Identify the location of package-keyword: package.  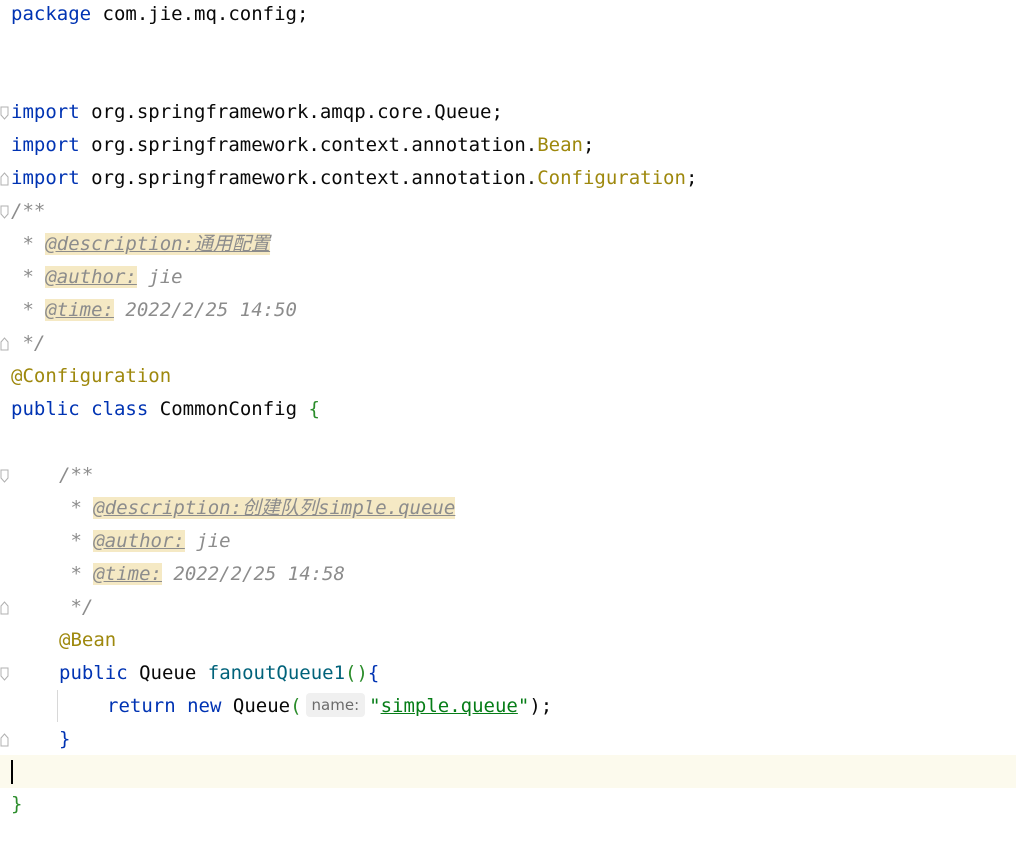
(51, 14).